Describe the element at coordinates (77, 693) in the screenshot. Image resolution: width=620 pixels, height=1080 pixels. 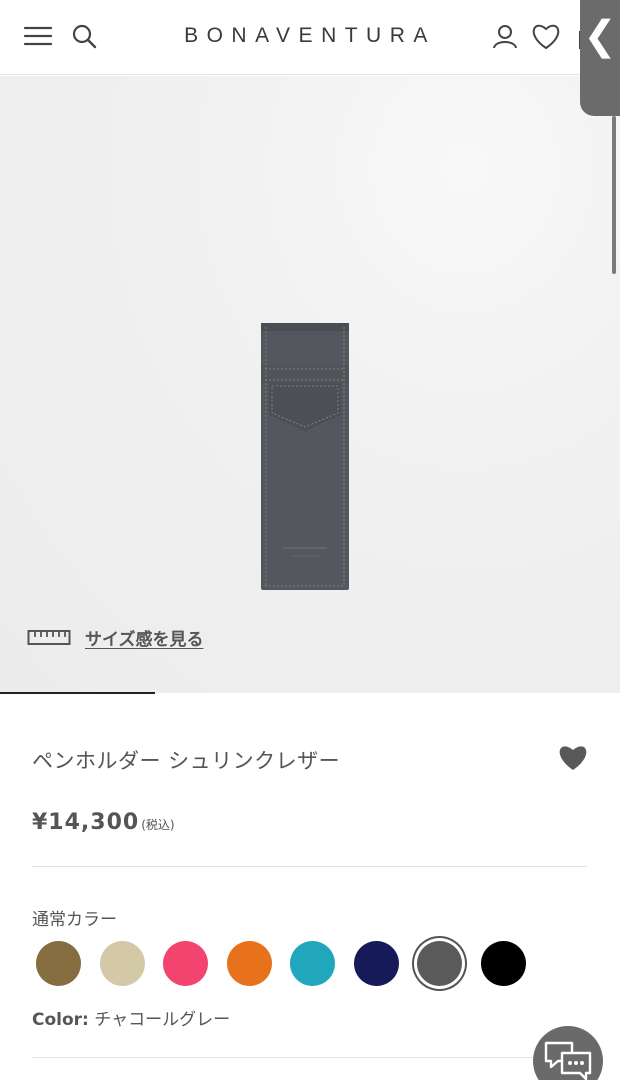
I see `gallery-progress-indicator` at that location.